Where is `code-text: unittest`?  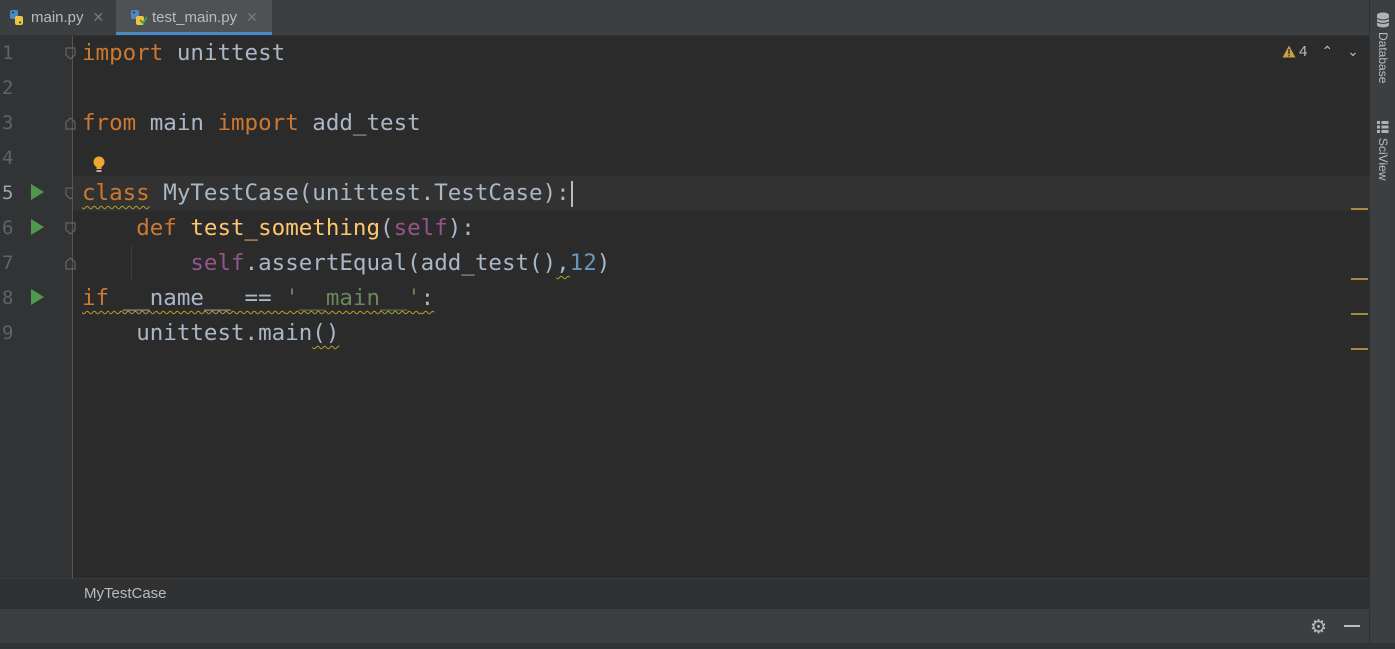 code-text: unittest is located at coordinates (224, 53).